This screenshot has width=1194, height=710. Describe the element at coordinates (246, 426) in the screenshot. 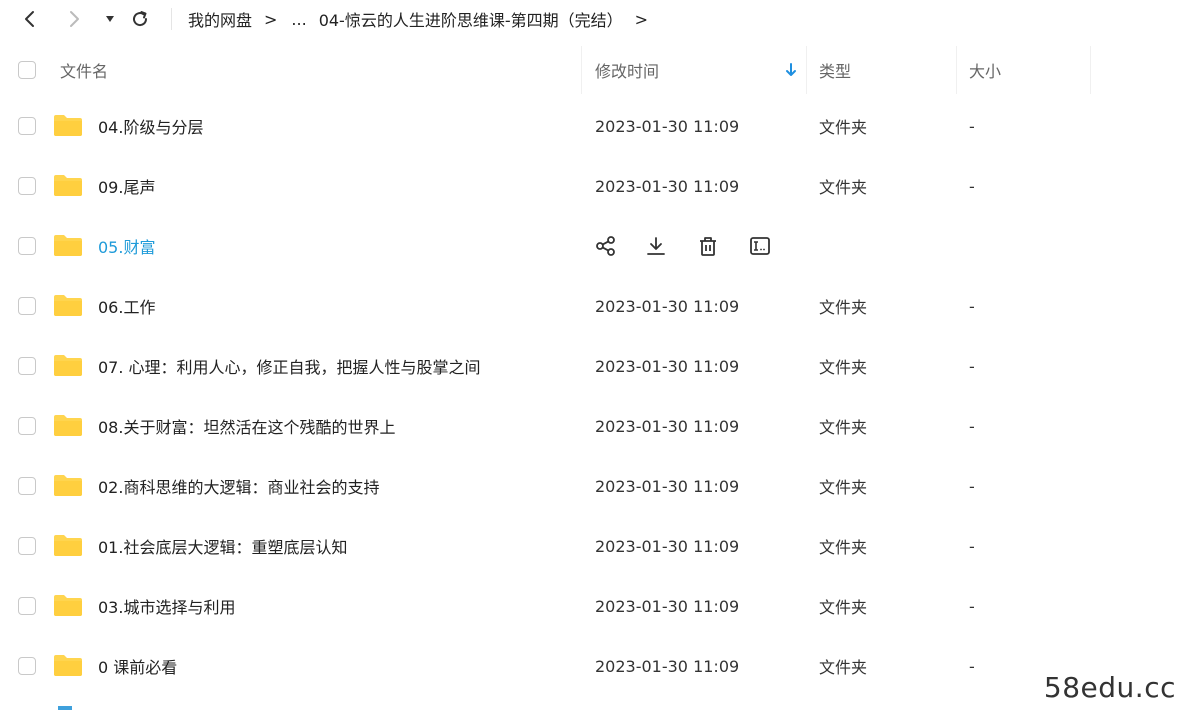

I see `file-name: 08.关于财富：坦然活在这个残酷的世界上` at that location.